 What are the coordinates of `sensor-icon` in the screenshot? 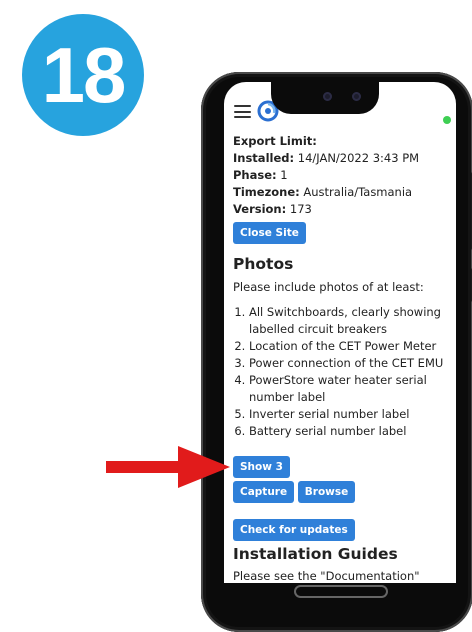 It's located at (356, 96).